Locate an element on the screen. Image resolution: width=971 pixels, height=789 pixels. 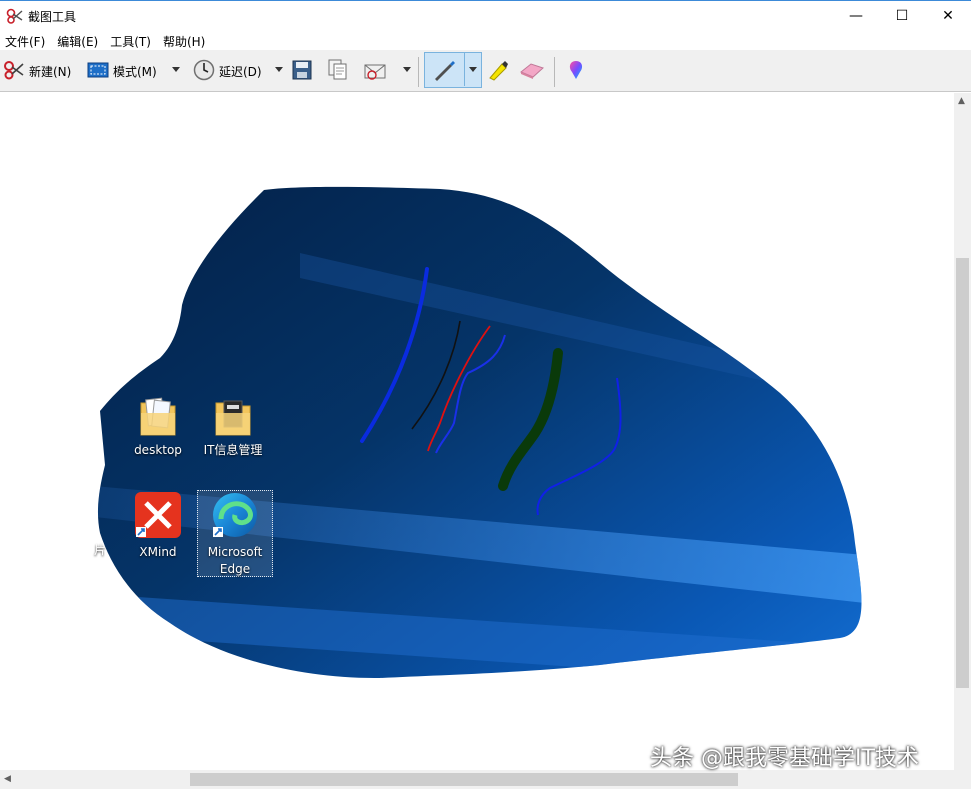
desktop-icon-label-line2: Edge is located at coordinates (235, 569).